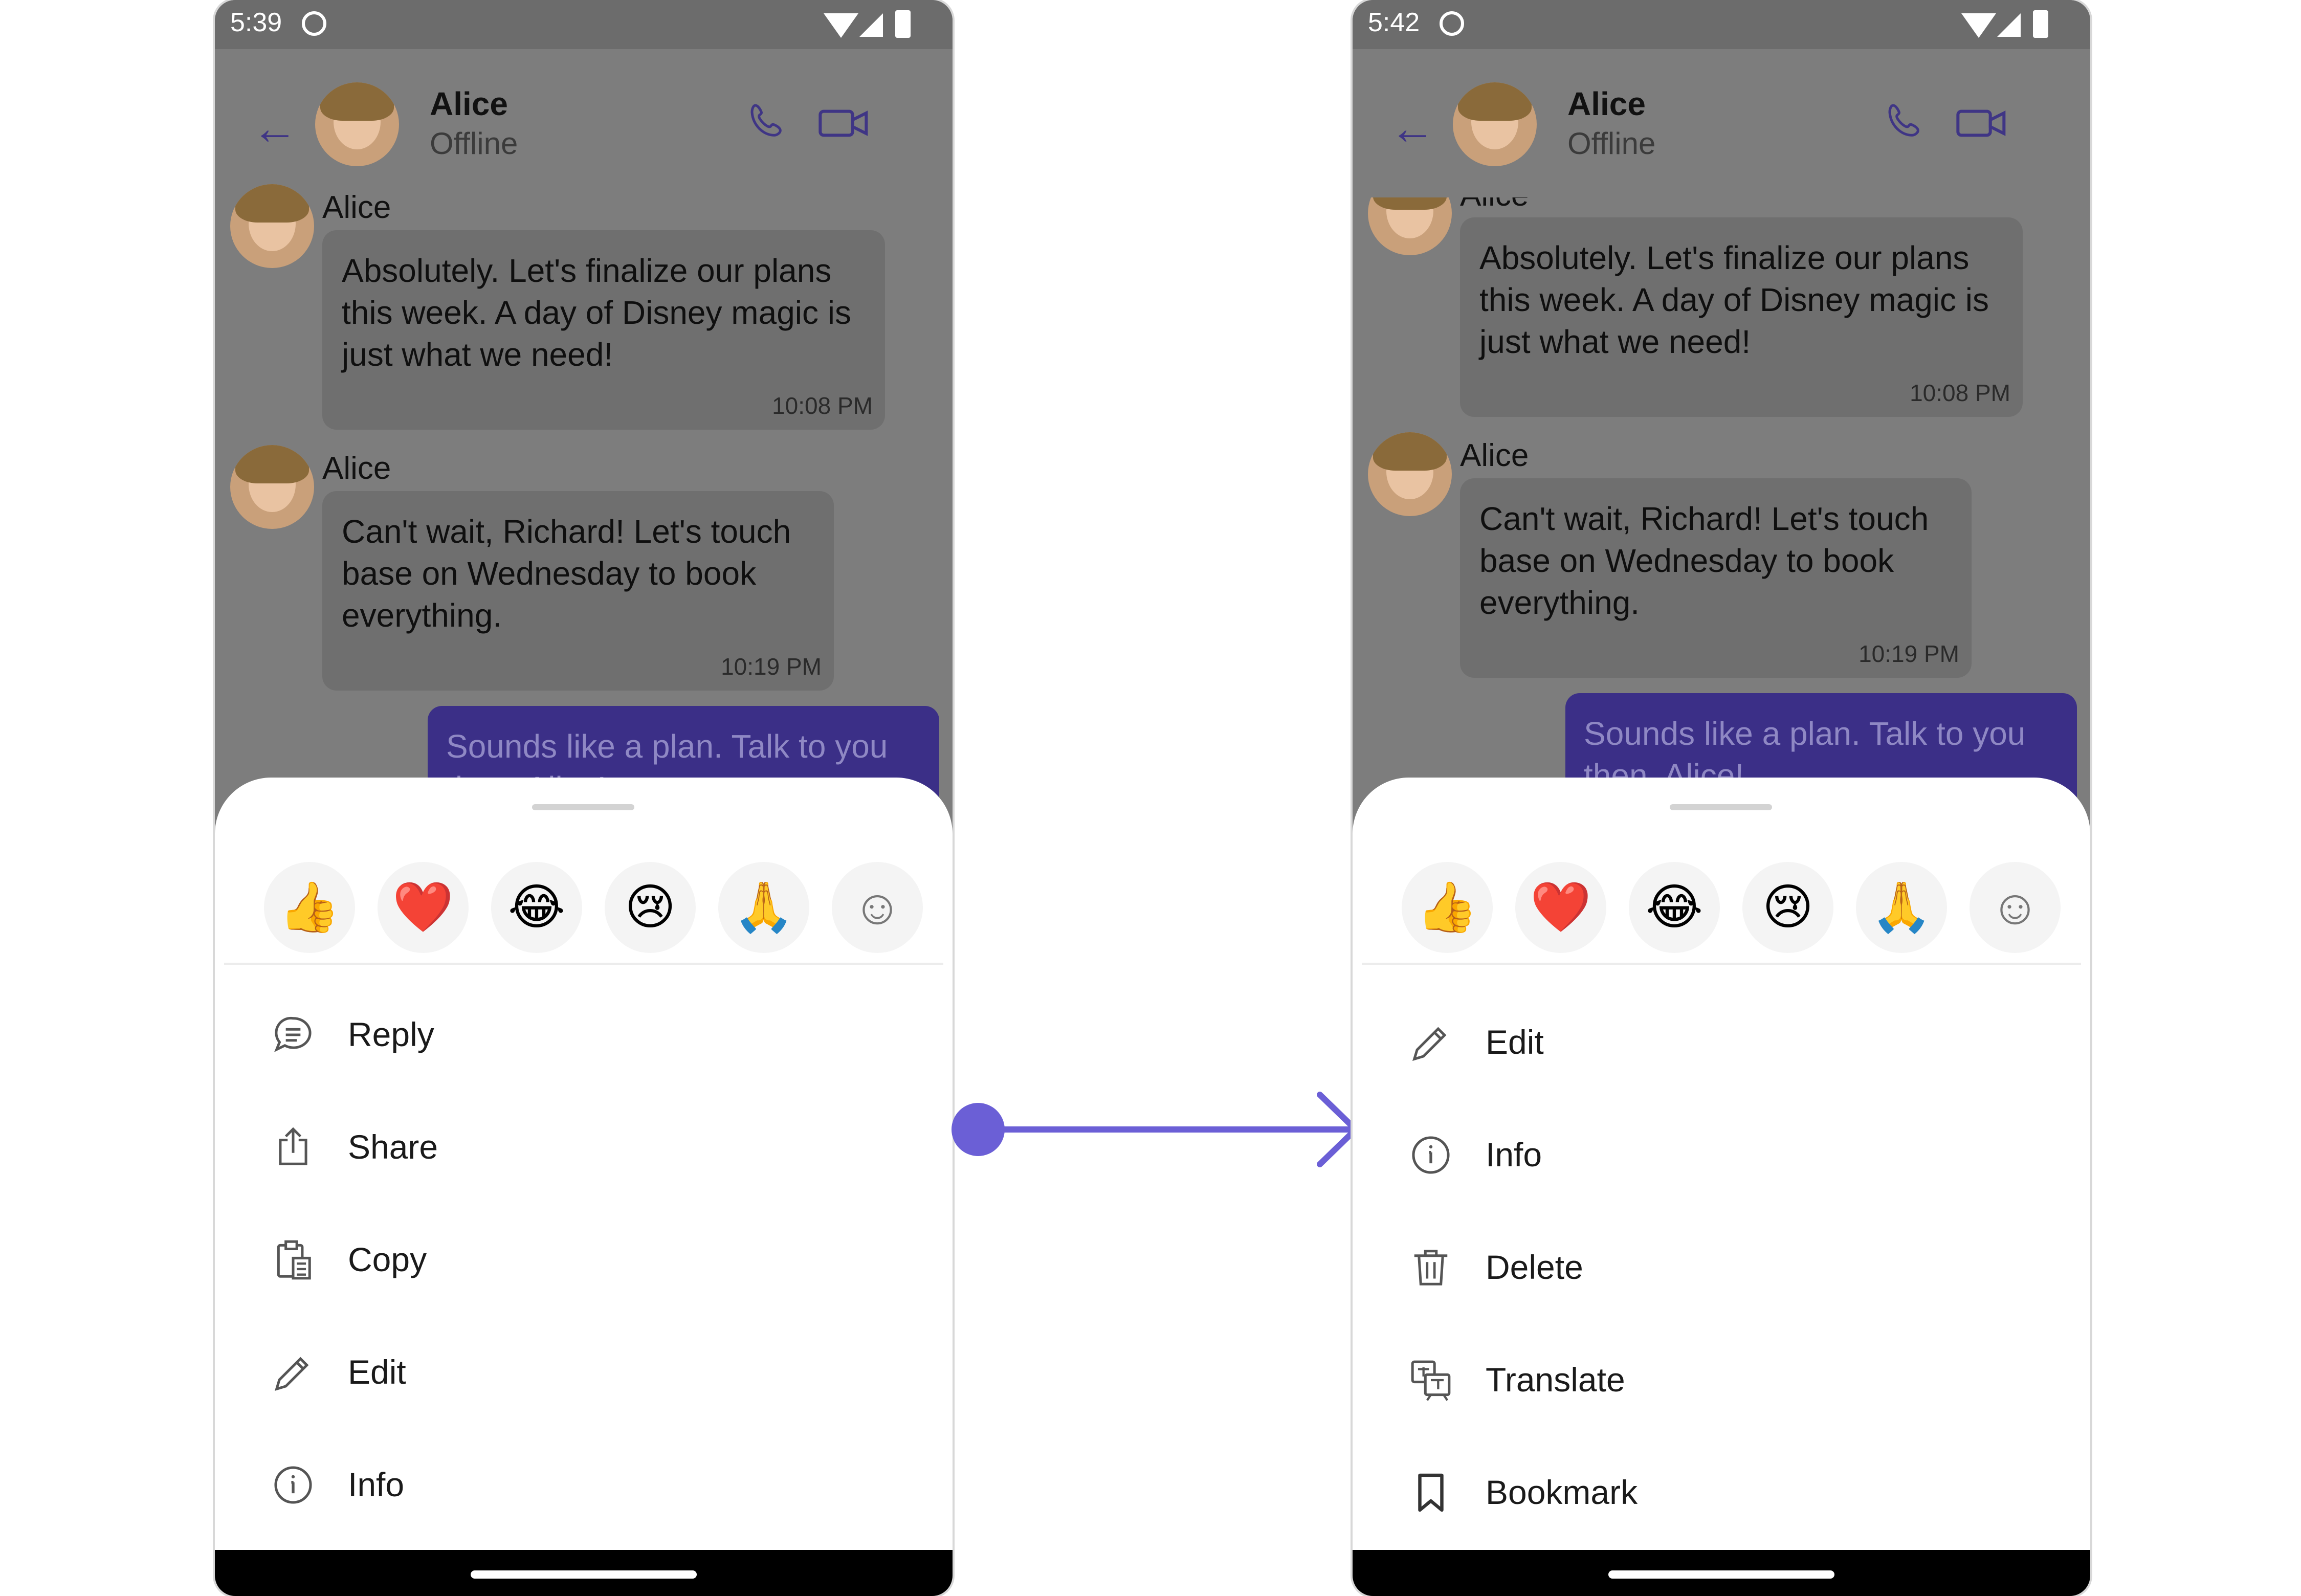 Image resolution: width=2301 pixels, height=1596 pixels. I want to click on menu-item-share: Share, so click(584, 1146).